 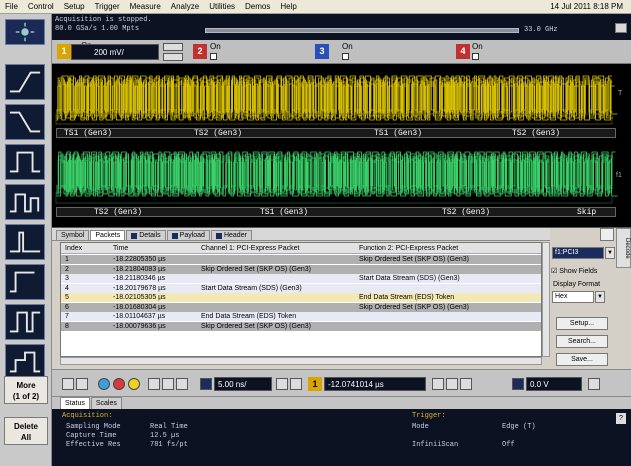 I want to click on source-select: f1:PCI3, so click(x=578, y=253).